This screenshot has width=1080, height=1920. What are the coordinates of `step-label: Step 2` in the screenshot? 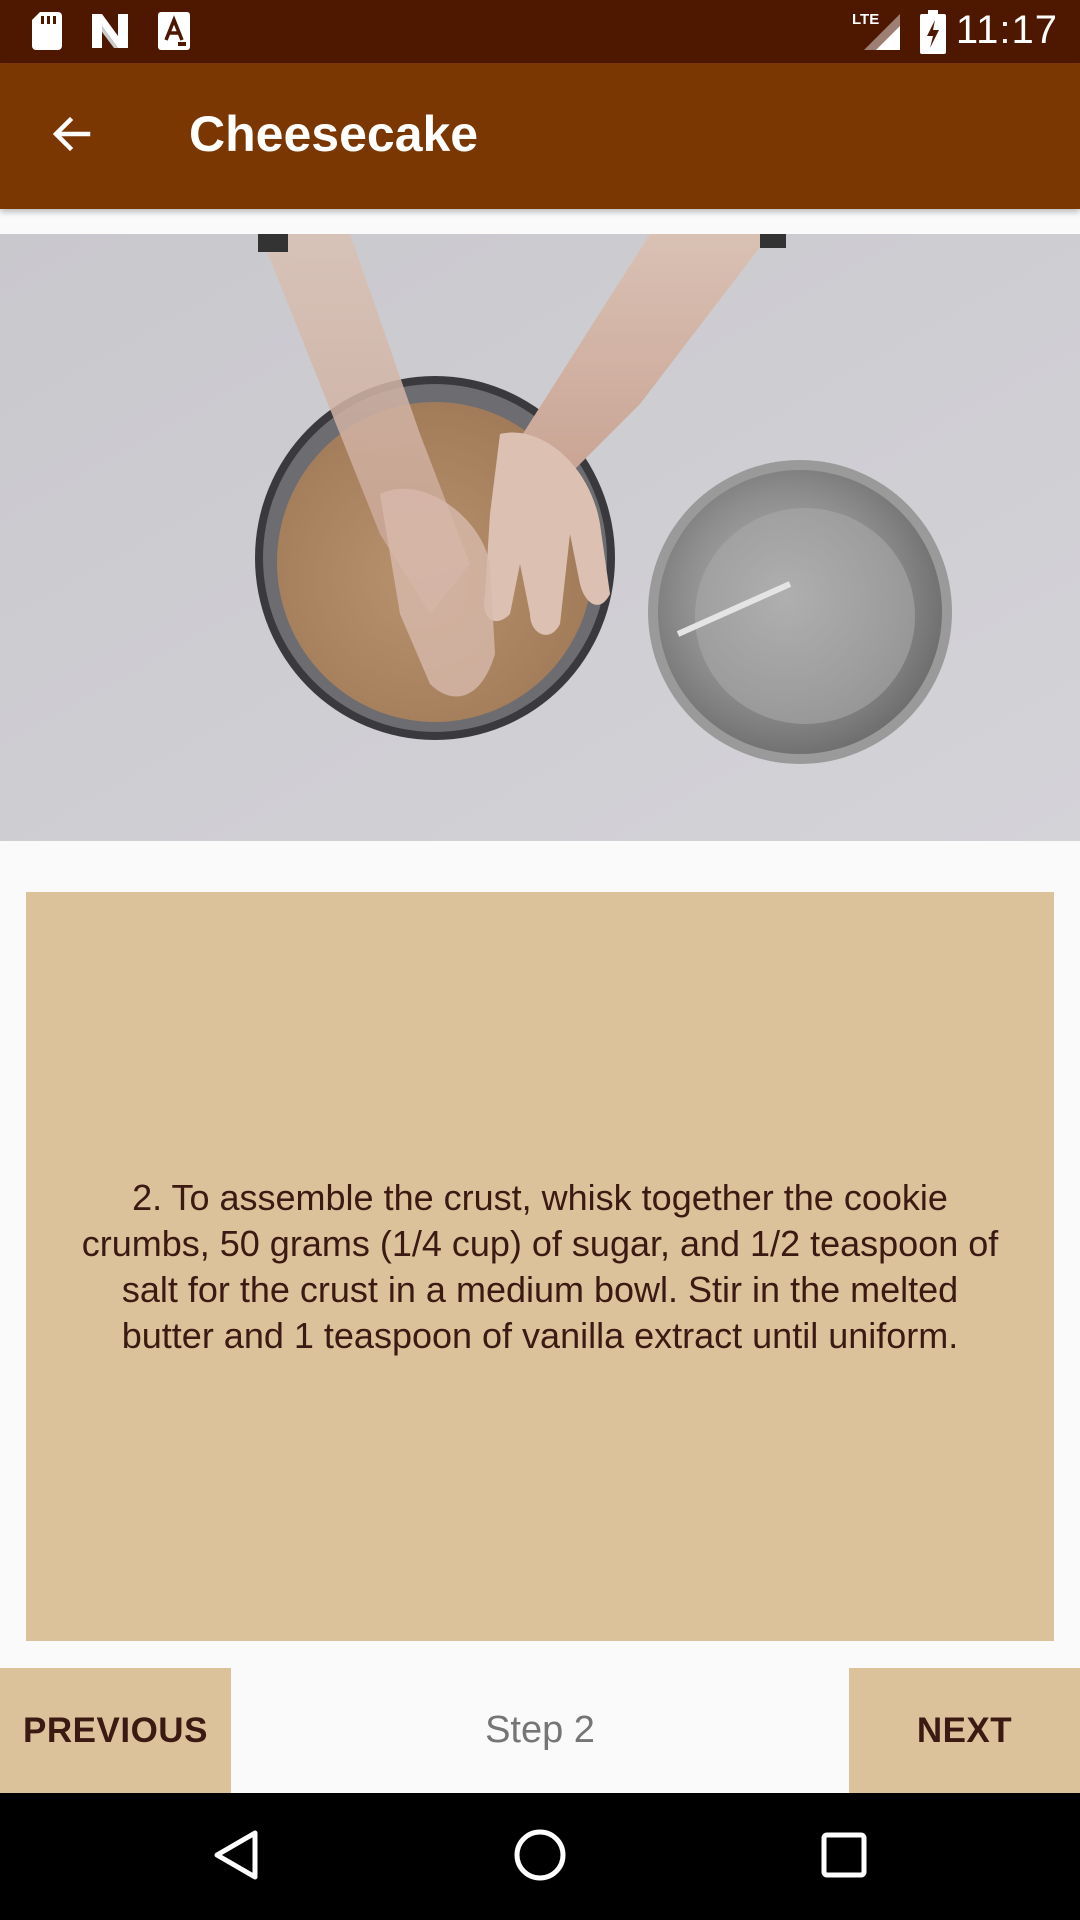 It's located at (540, 1730).